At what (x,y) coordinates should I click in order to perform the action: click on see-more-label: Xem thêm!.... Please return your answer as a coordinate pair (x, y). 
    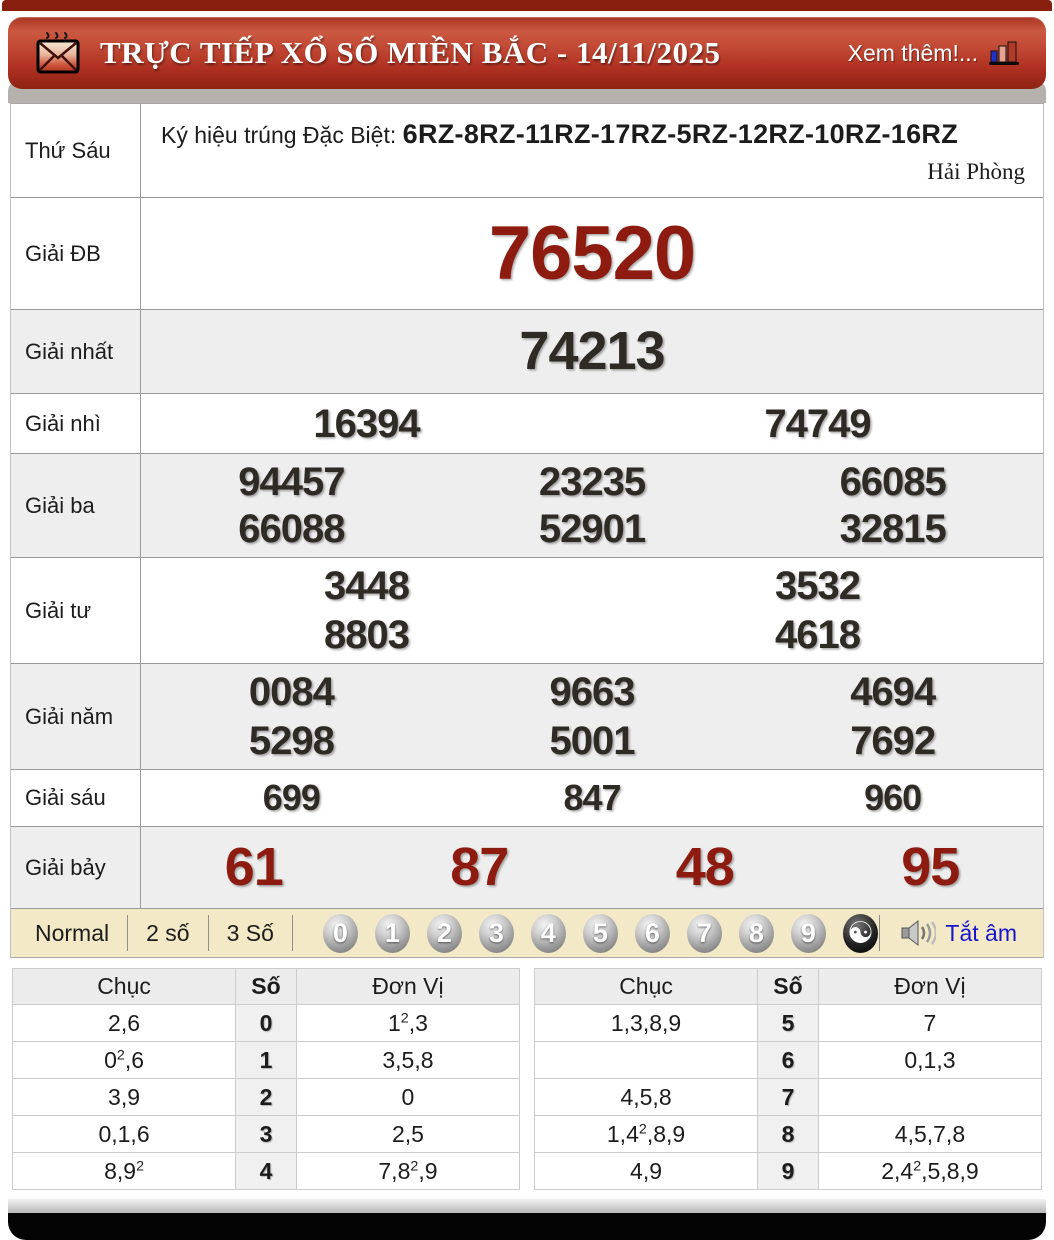
    Looking at the image, I should click on (912, 52).